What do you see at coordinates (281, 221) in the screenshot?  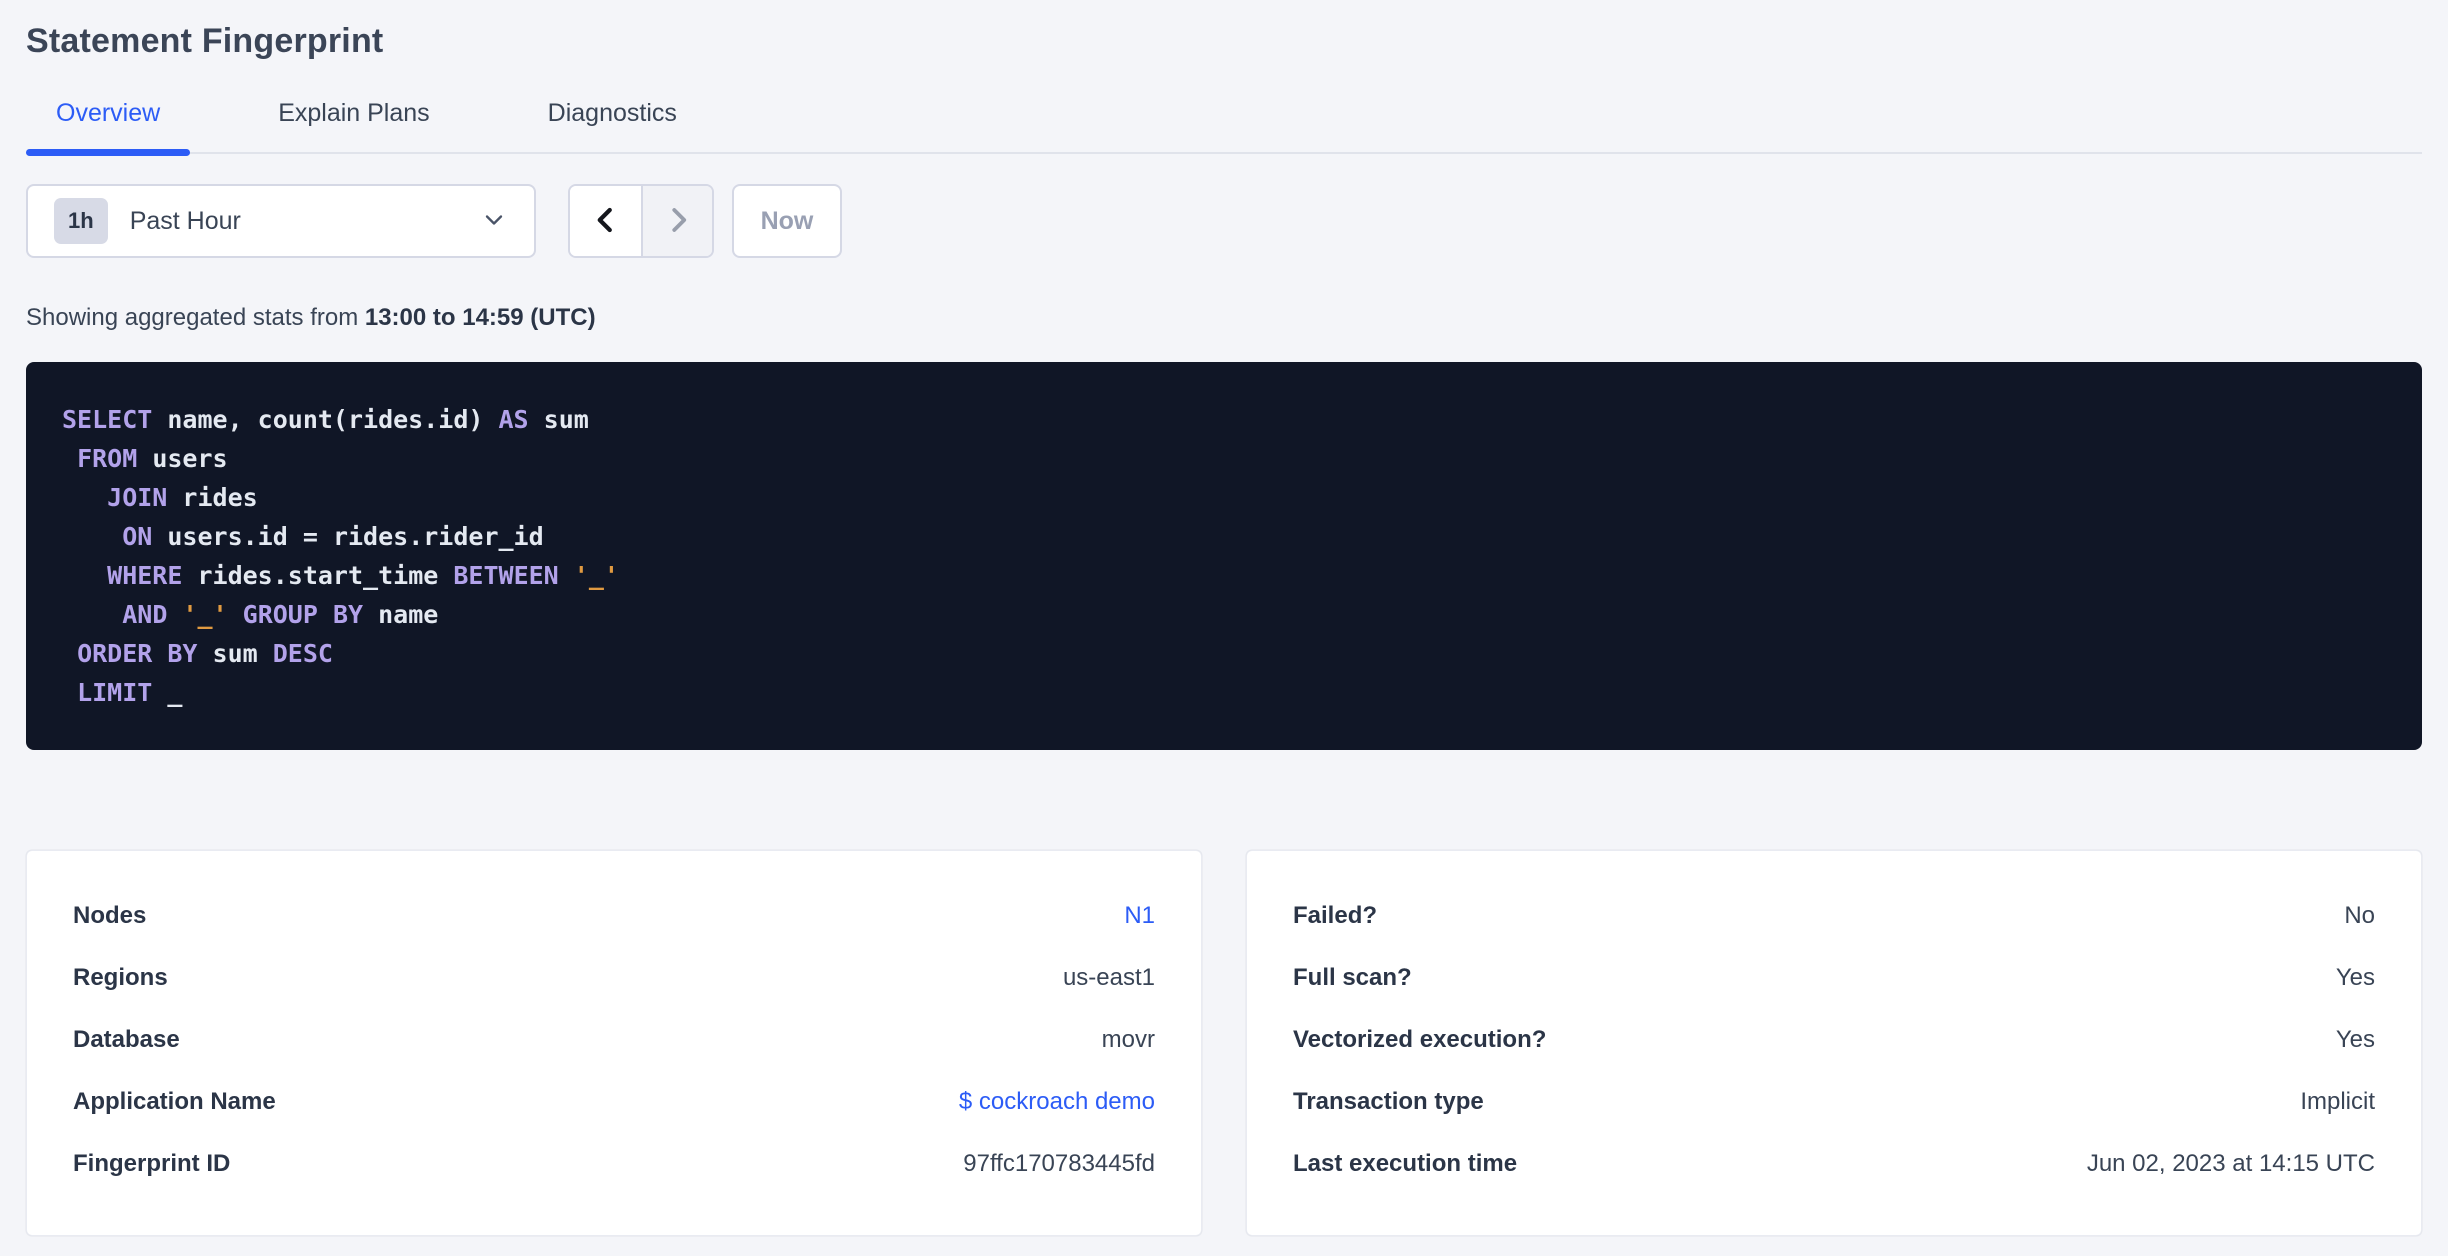 I see `time-range-dropdown: 1h Past Hour` at bounding box center [281, 221].